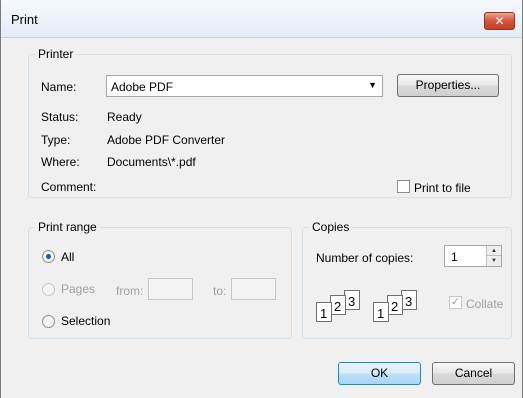 This screenshot has width=523, height=398. Describe the element at coordinates (170, 289) in the screenshot. I see `from-input` at that location.